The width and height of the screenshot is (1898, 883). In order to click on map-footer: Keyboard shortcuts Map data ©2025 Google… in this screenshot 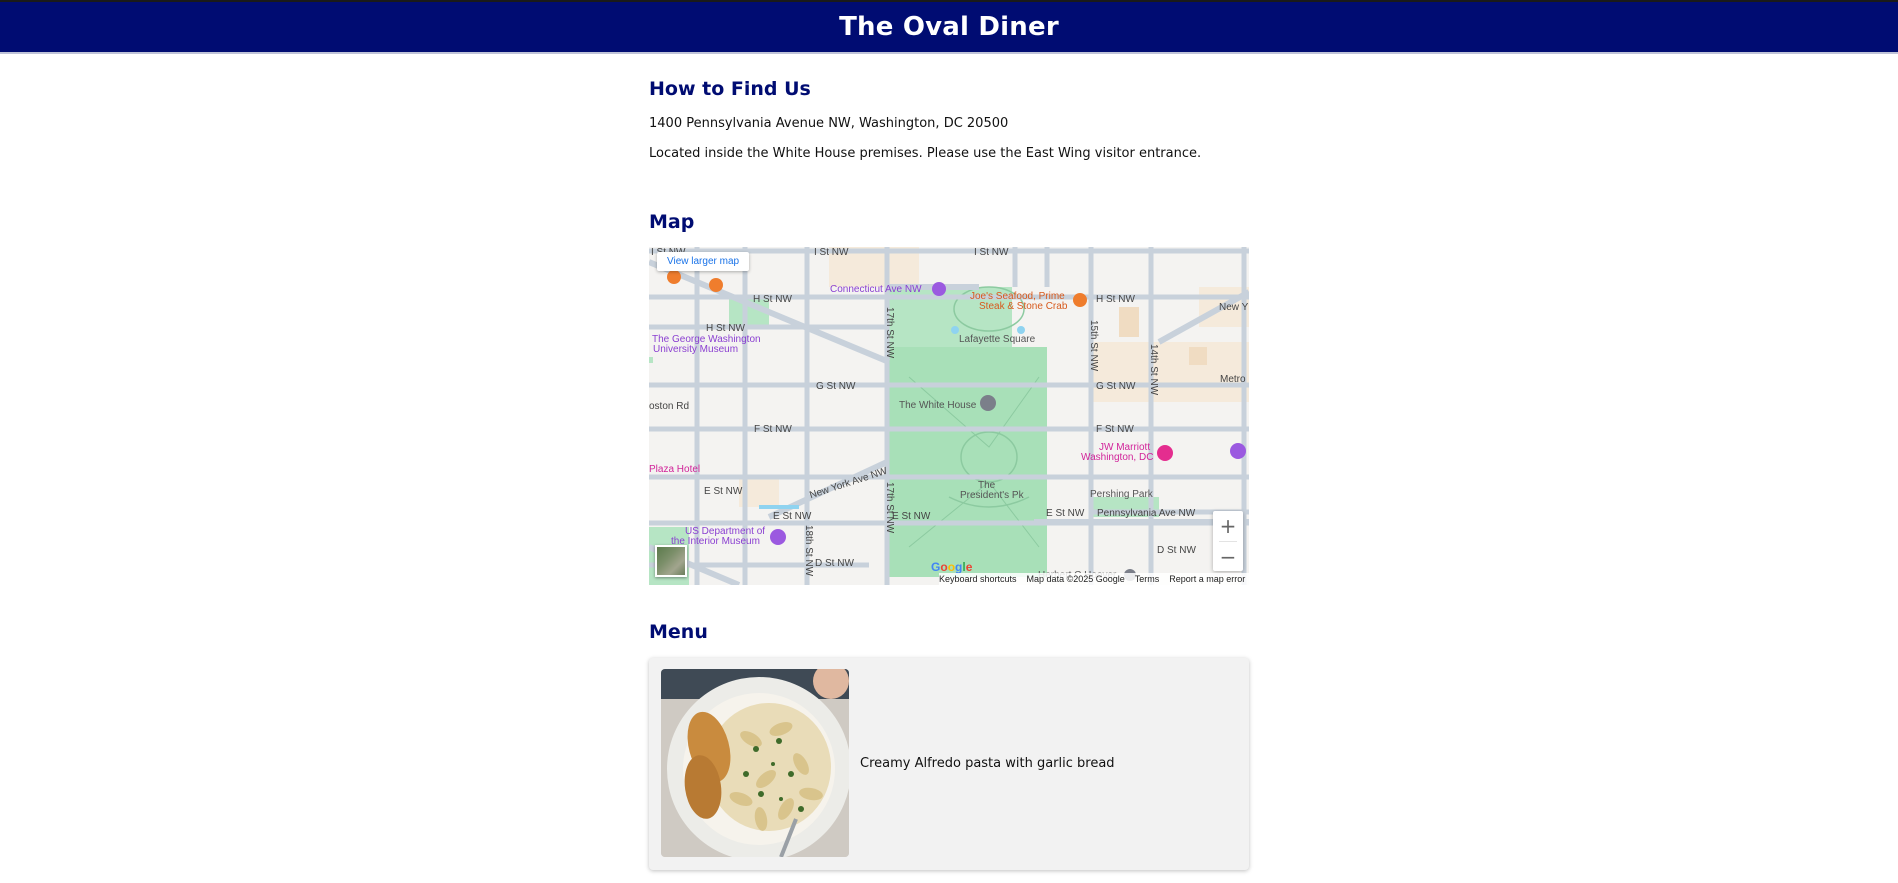, I will do `click(1094, 579)`.